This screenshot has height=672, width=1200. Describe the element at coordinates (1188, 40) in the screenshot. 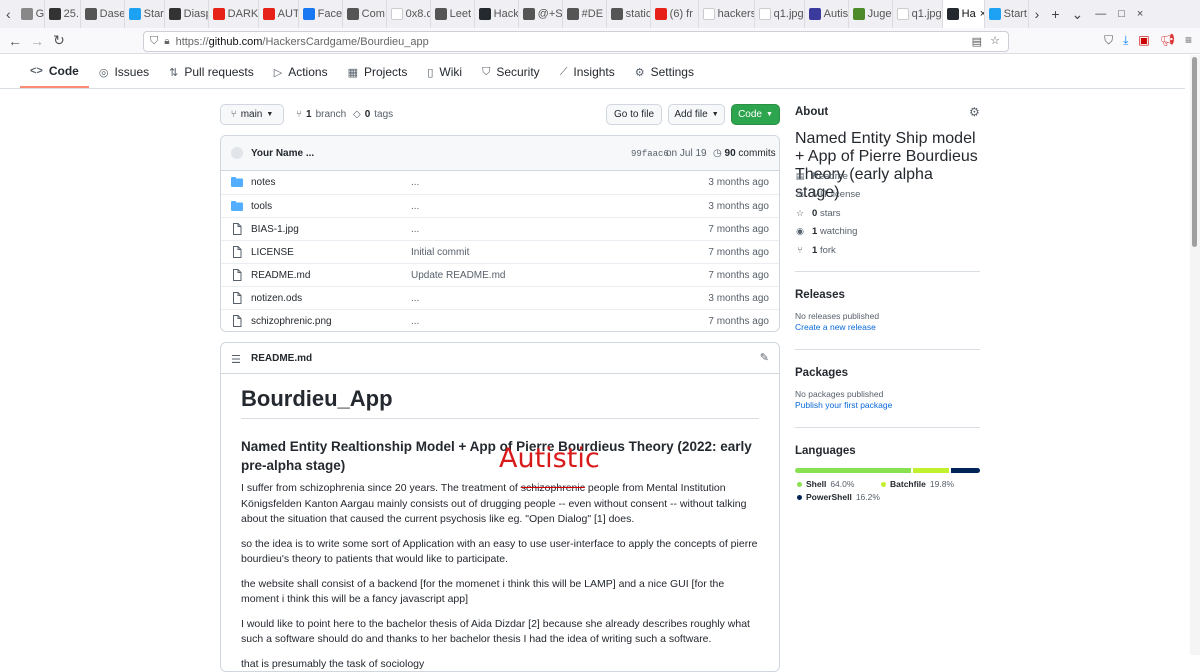

I see `menu-icon: ≡` at that location.